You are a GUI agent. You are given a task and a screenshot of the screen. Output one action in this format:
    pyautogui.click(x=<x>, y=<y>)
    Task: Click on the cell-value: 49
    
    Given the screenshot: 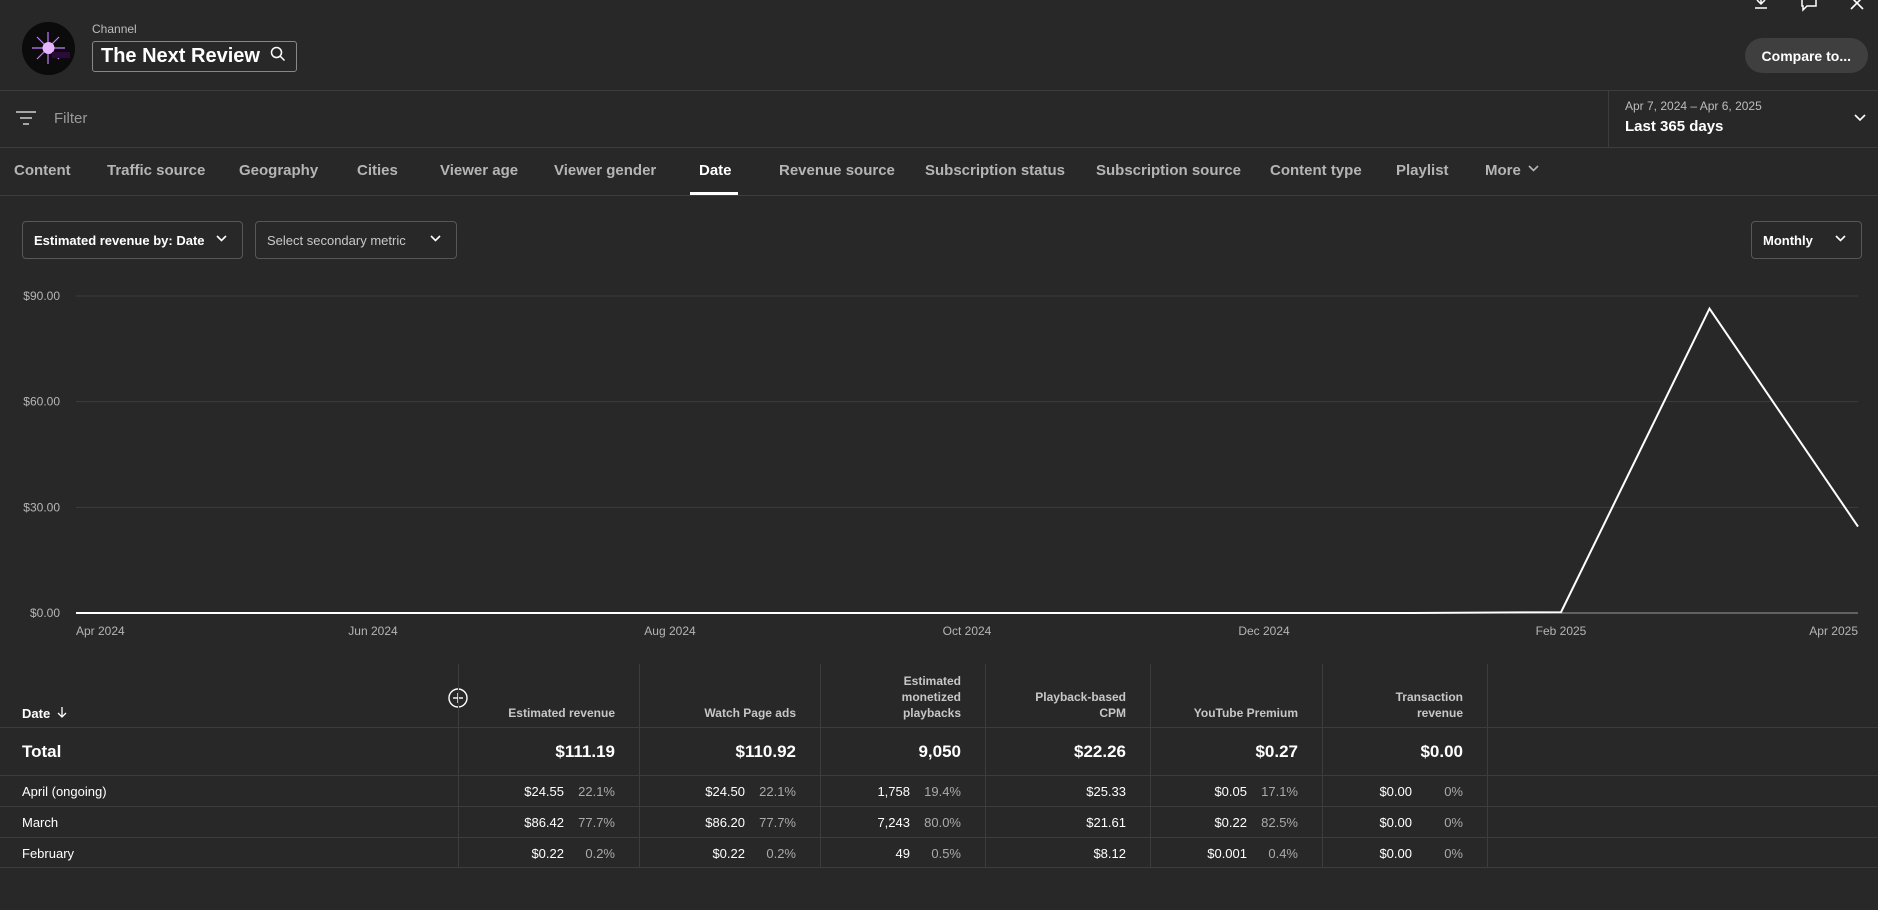 What is the action you would take?
    pyautogui.click(x=902, y=853)
    